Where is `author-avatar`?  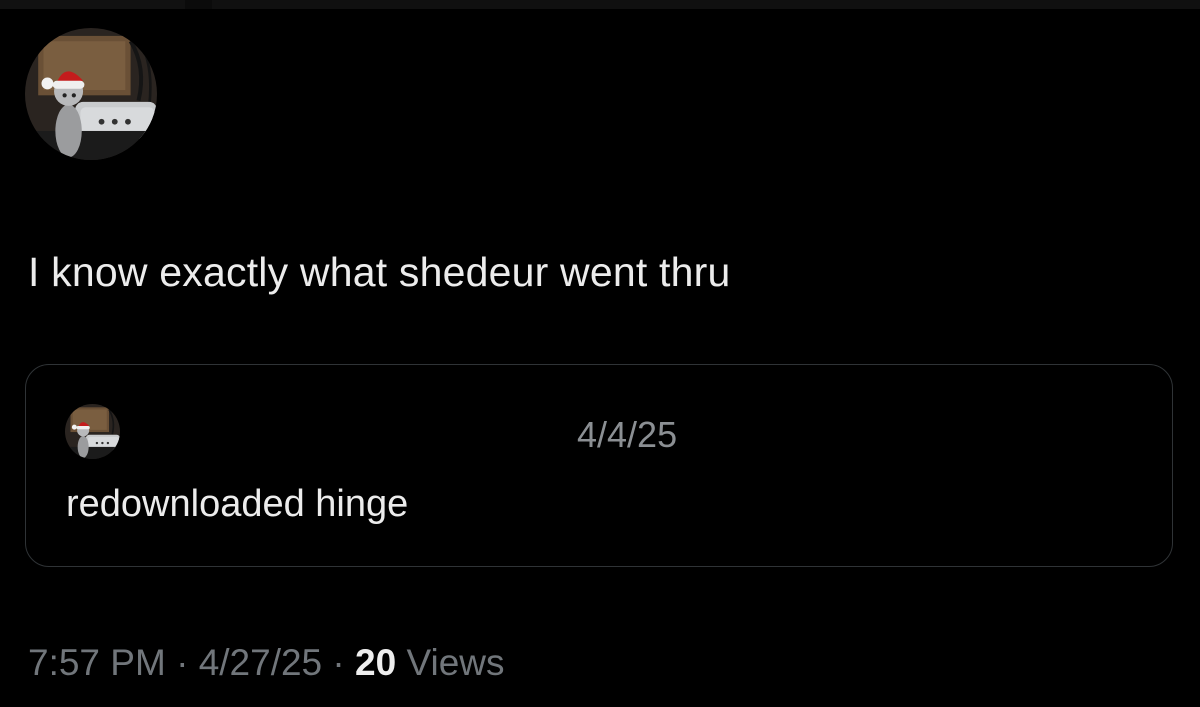
author-avatar is located at coordinates (91, 94).